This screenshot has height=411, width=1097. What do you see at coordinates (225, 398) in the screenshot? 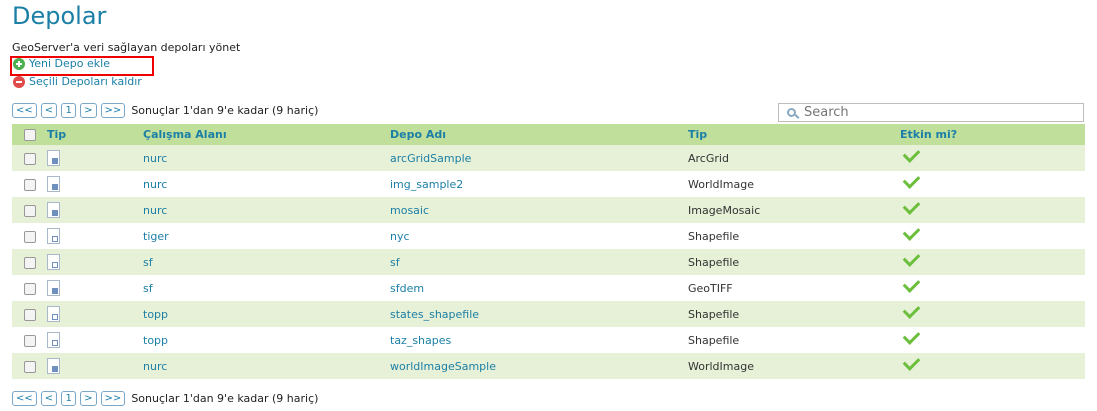
I see `pager-info: Sonuçlar 1'dan 9'e kadar (9 hariç)` at bounding box center [225, 398].